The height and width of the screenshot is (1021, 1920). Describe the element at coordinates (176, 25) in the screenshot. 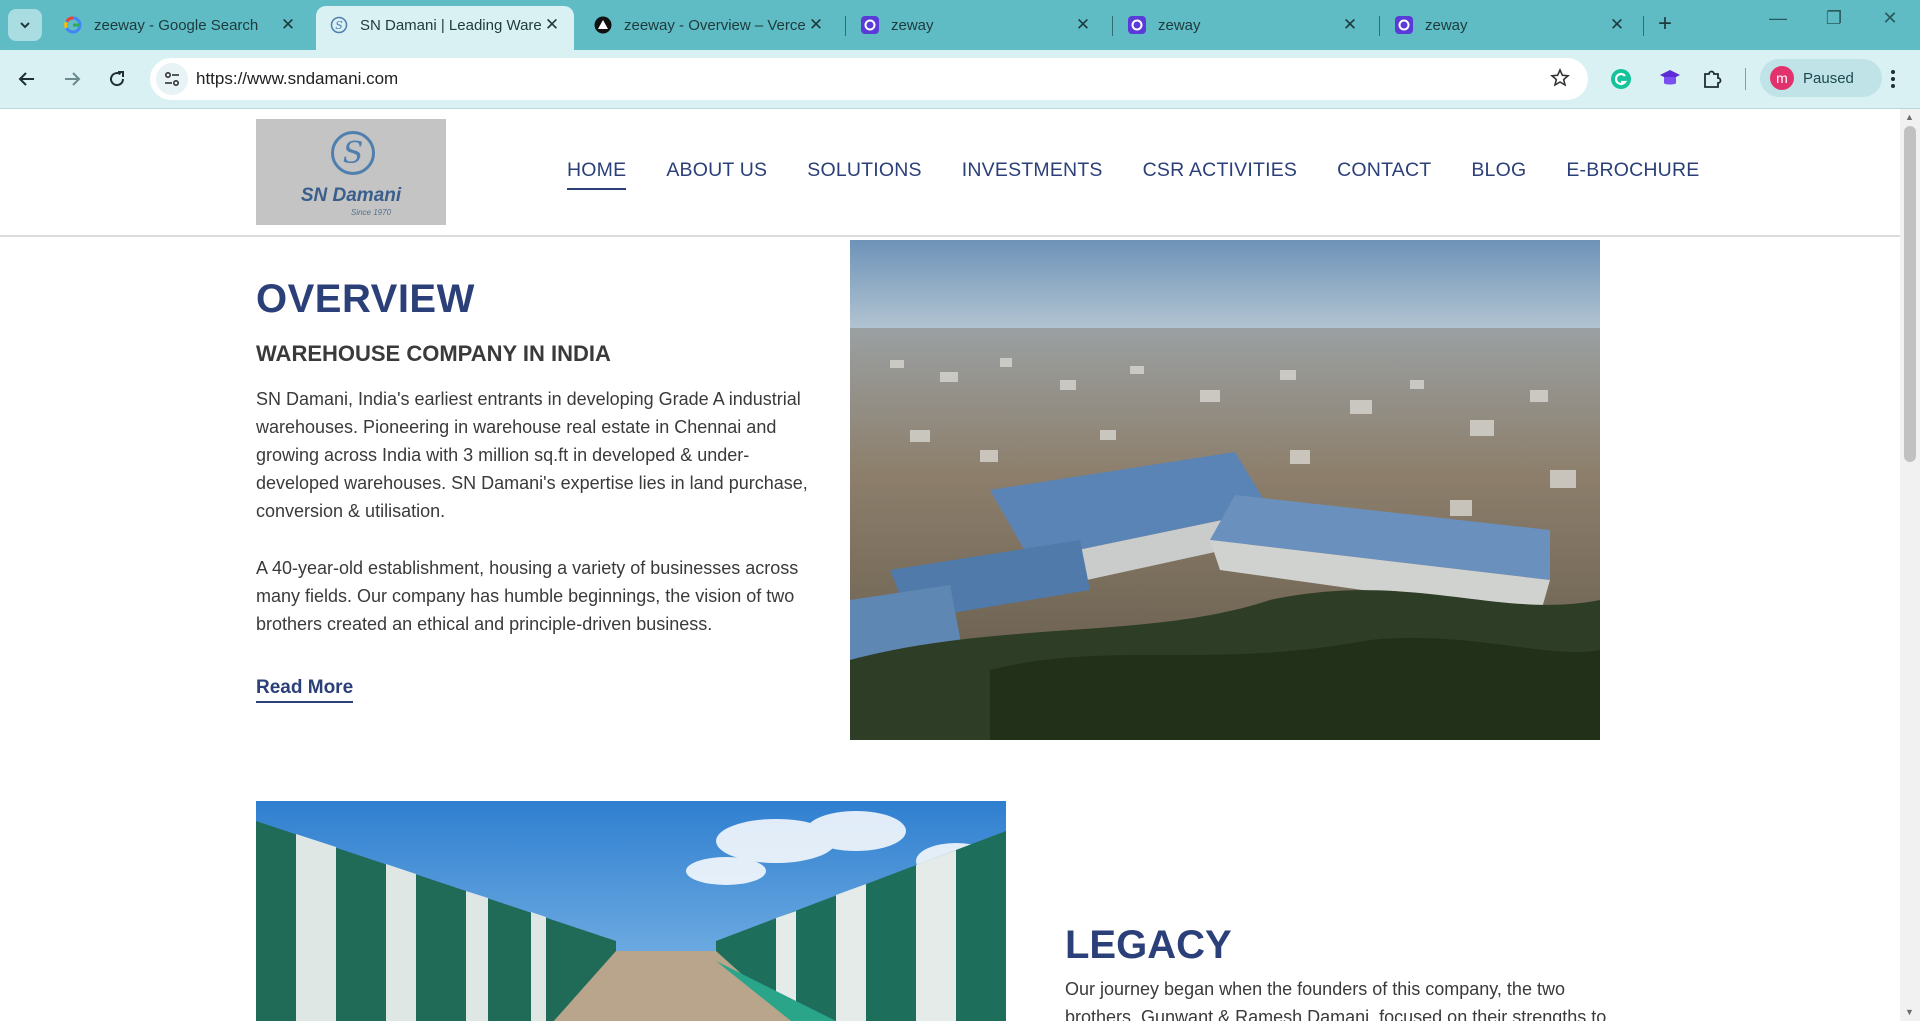

I see `tab-title: zeeway - Google Search` at that location.